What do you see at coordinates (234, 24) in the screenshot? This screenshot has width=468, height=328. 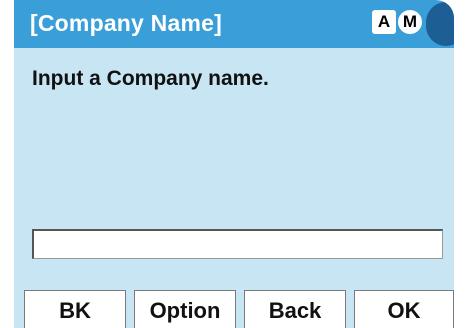 I see `title-bar: [Company Name] A M` at bounding box center [234, 24].